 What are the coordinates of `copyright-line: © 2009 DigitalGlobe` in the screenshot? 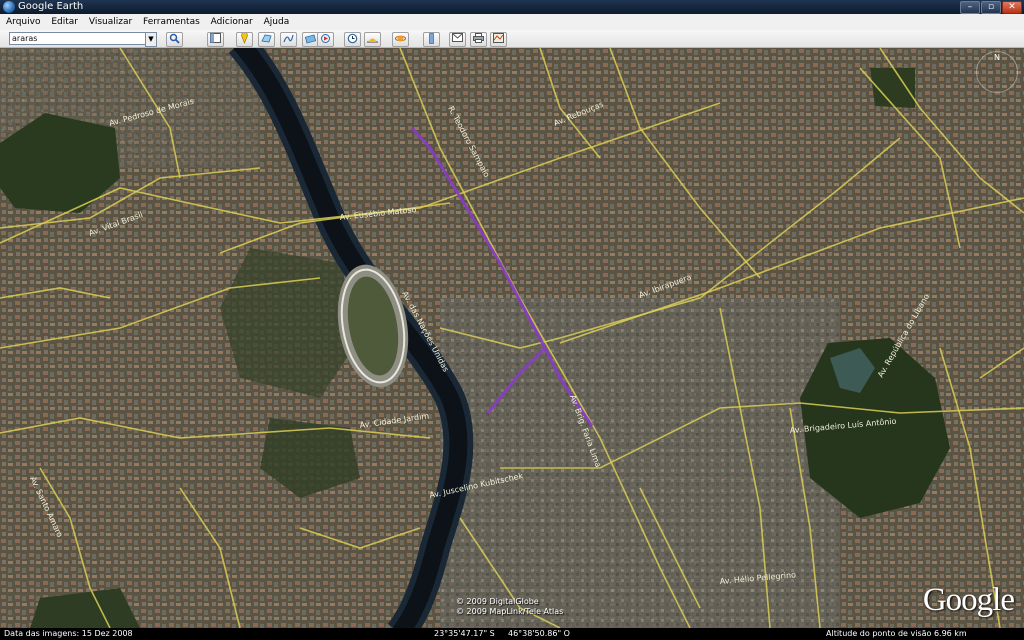 It's located at (497, 601).